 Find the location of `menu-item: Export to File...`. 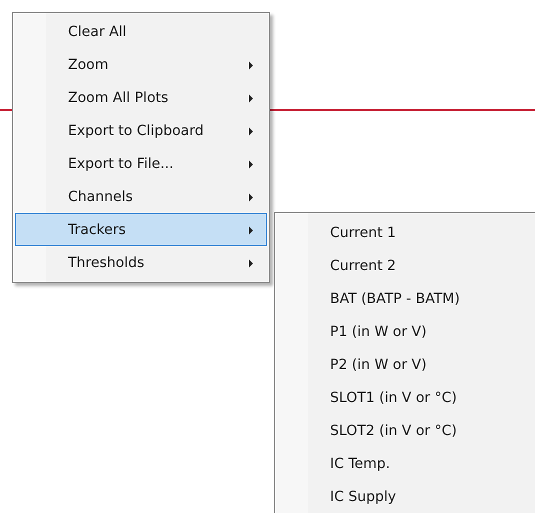

menu-item: Export to File... is located at coordinates (141, 163).